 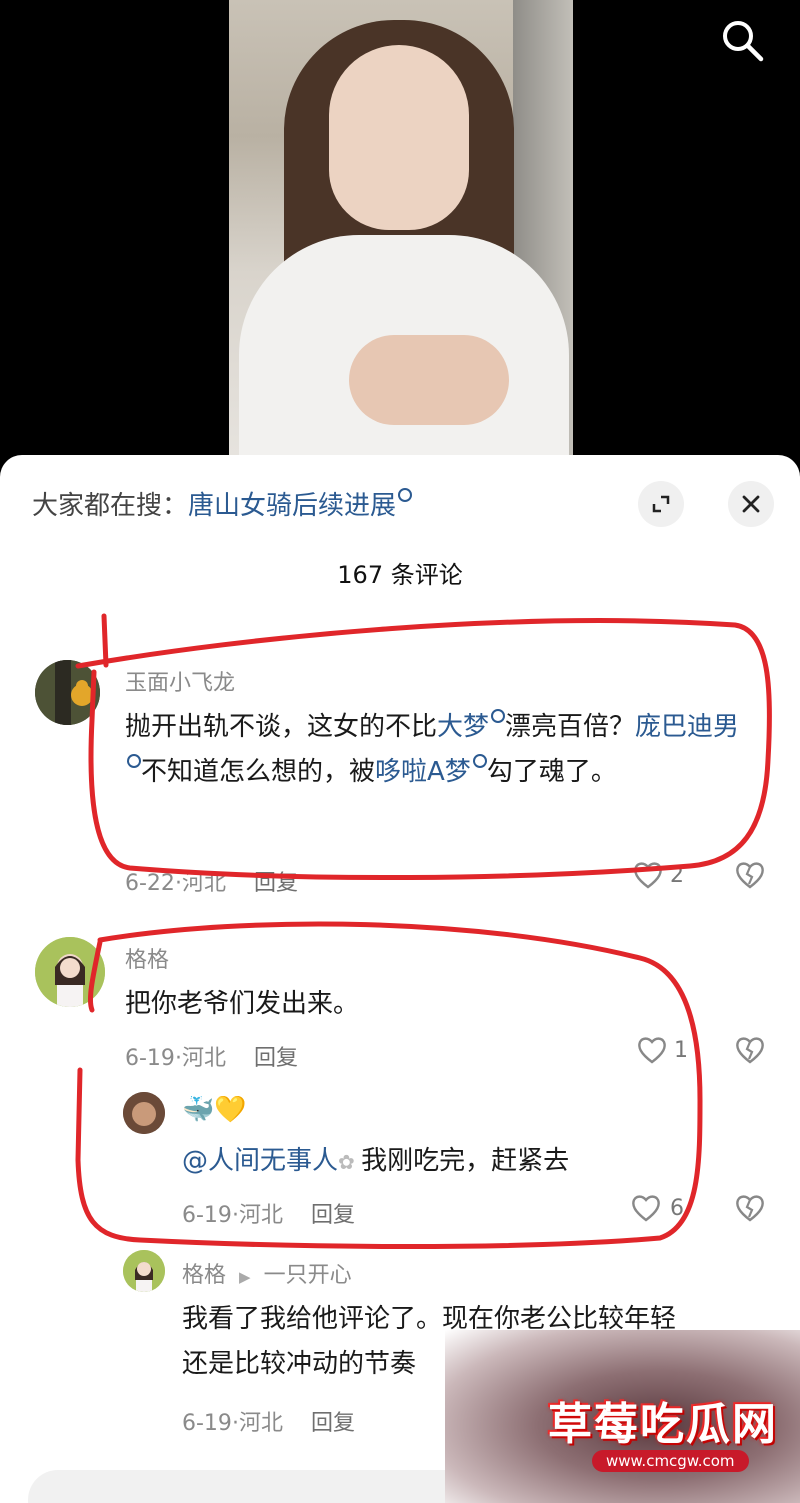 I want to click on expand-button, so click(x=661, y=504).